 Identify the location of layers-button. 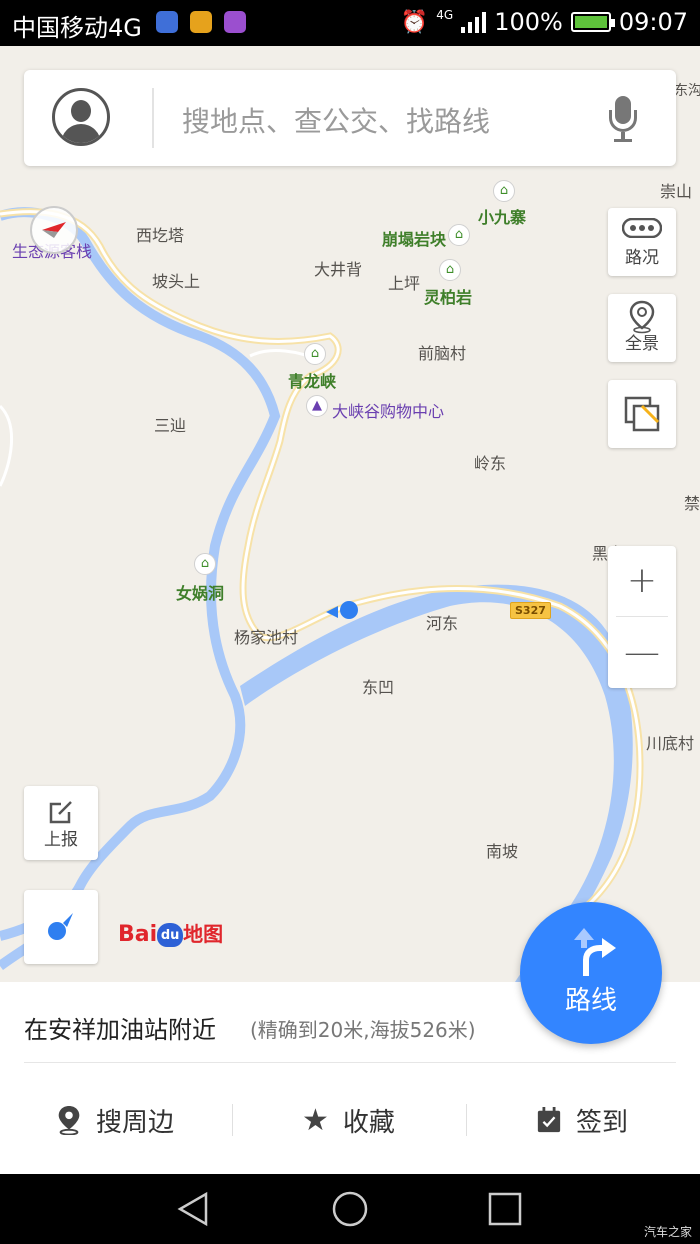
(642, 414).